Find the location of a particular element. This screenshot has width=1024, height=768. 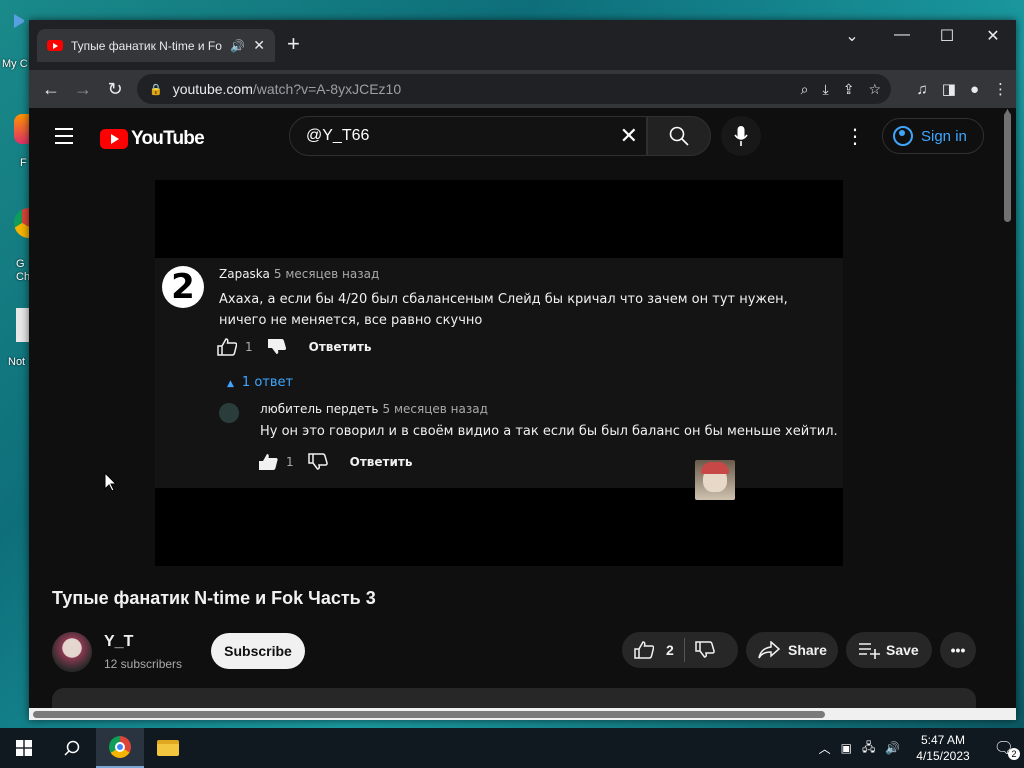

maximize-button: ☐ is located at coordinates (947, 36).